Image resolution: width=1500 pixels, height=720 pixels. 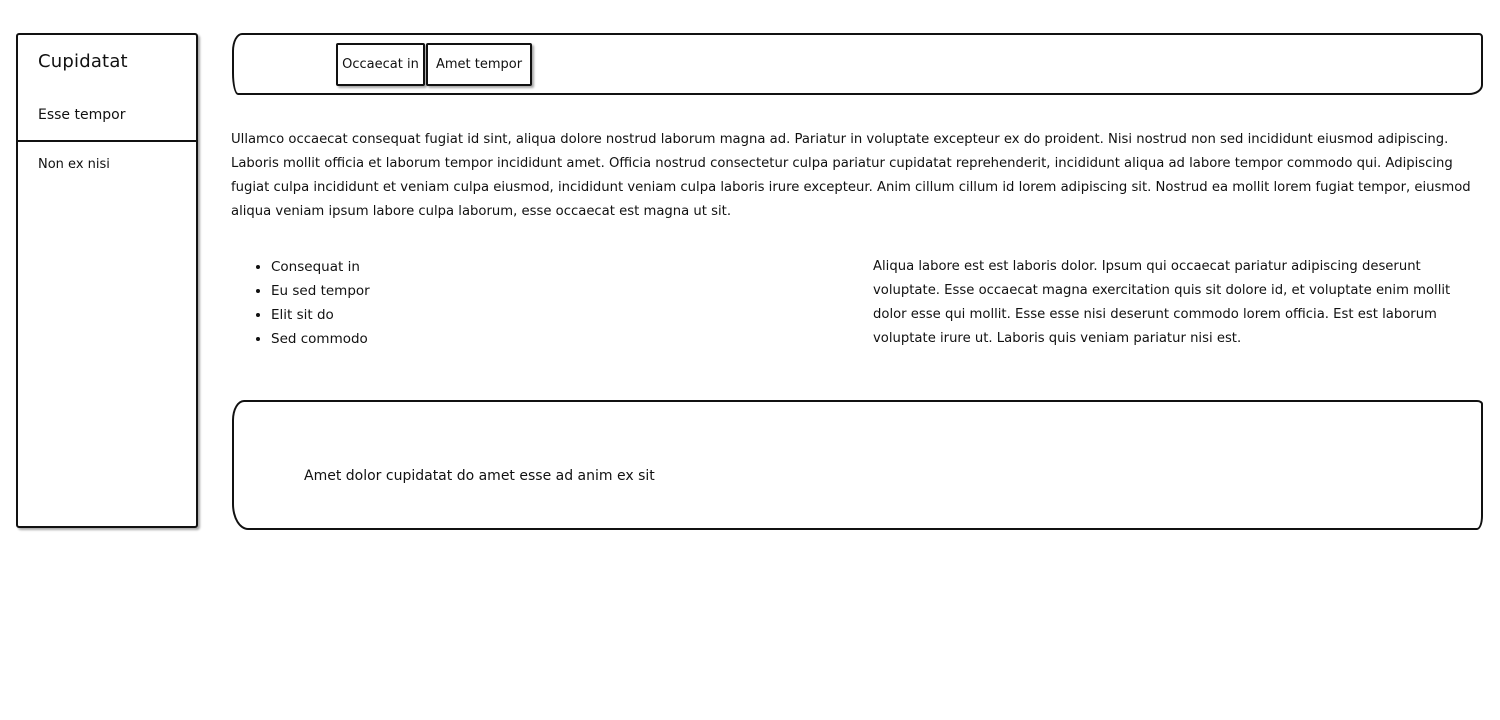 What do you see at coordinates (857, 64) in the screenshot?
I see `top-navbar: Occaecat in Amet tempor` at bounding box center [857, 64].